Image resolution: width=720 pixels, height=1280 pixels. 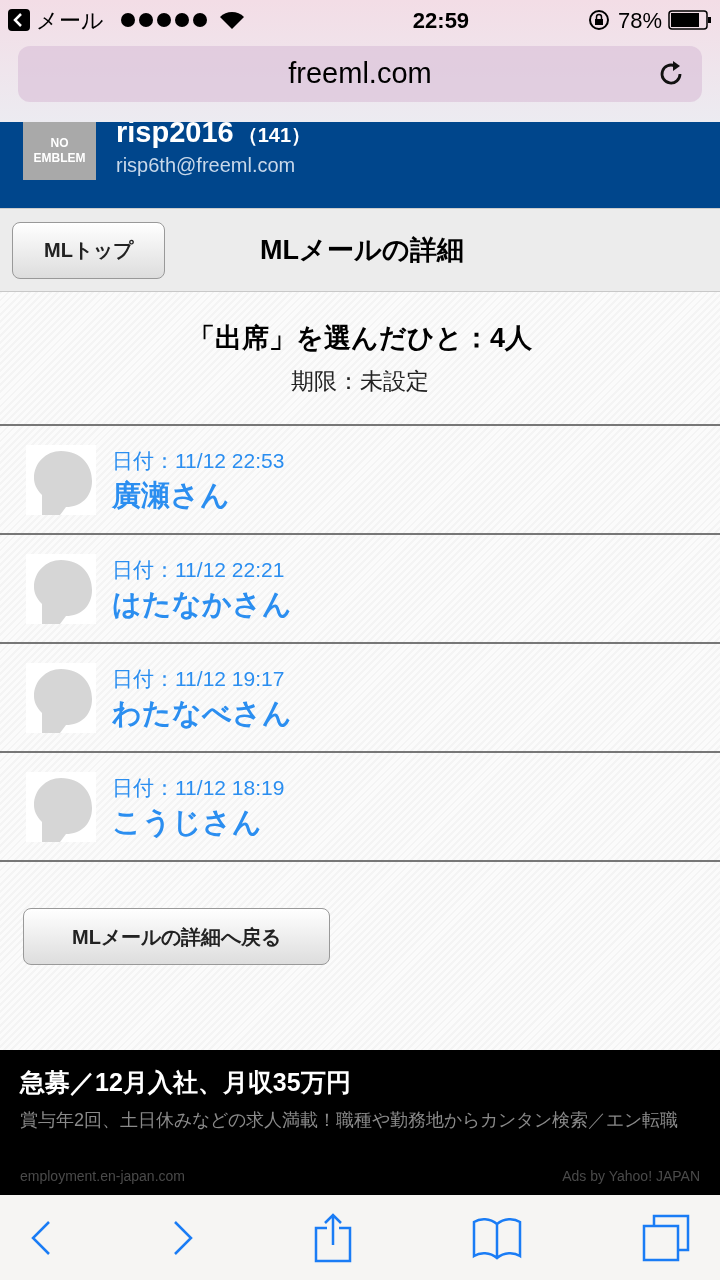 What do you see at coordinates (198, 460) in the screenshot?
I see `date-text: 日付：11/12 22:53` at bounding box center [198, 460].